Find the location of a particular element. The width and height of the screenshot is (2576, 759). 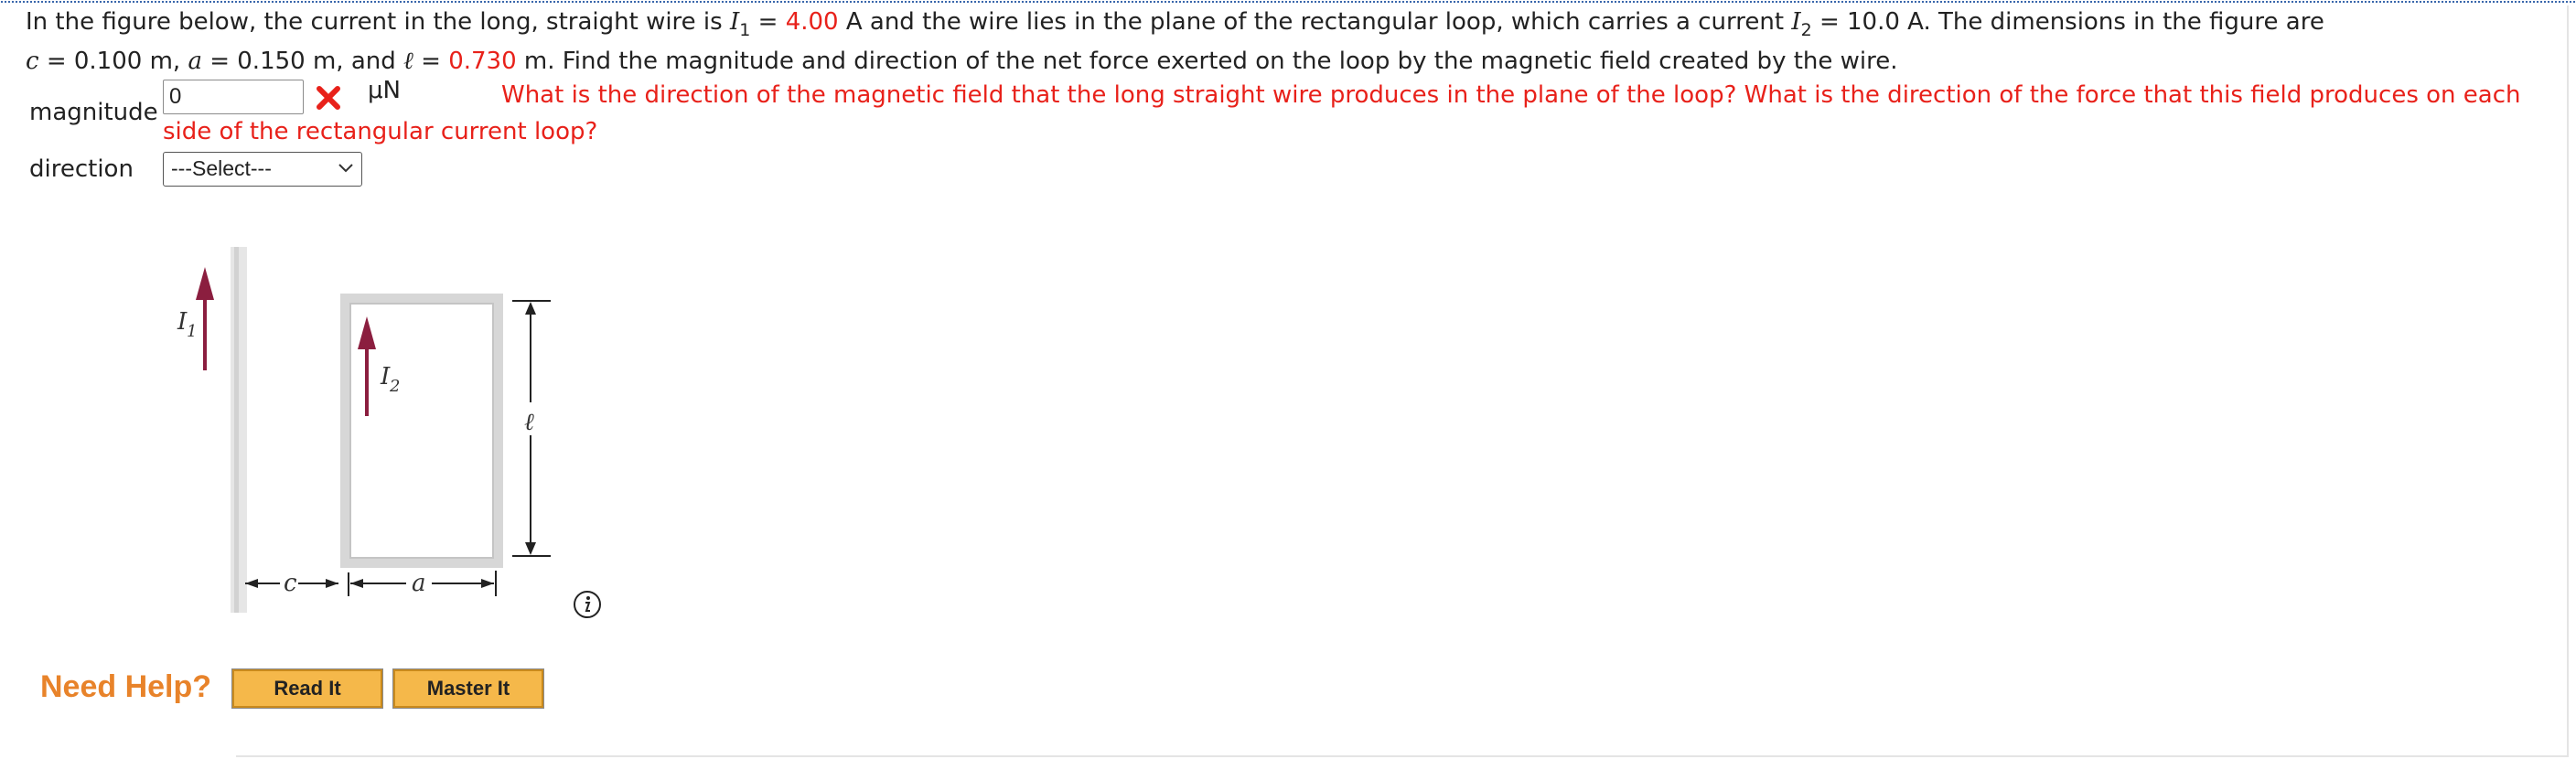

info-icon is located at coordinates (587, 604).